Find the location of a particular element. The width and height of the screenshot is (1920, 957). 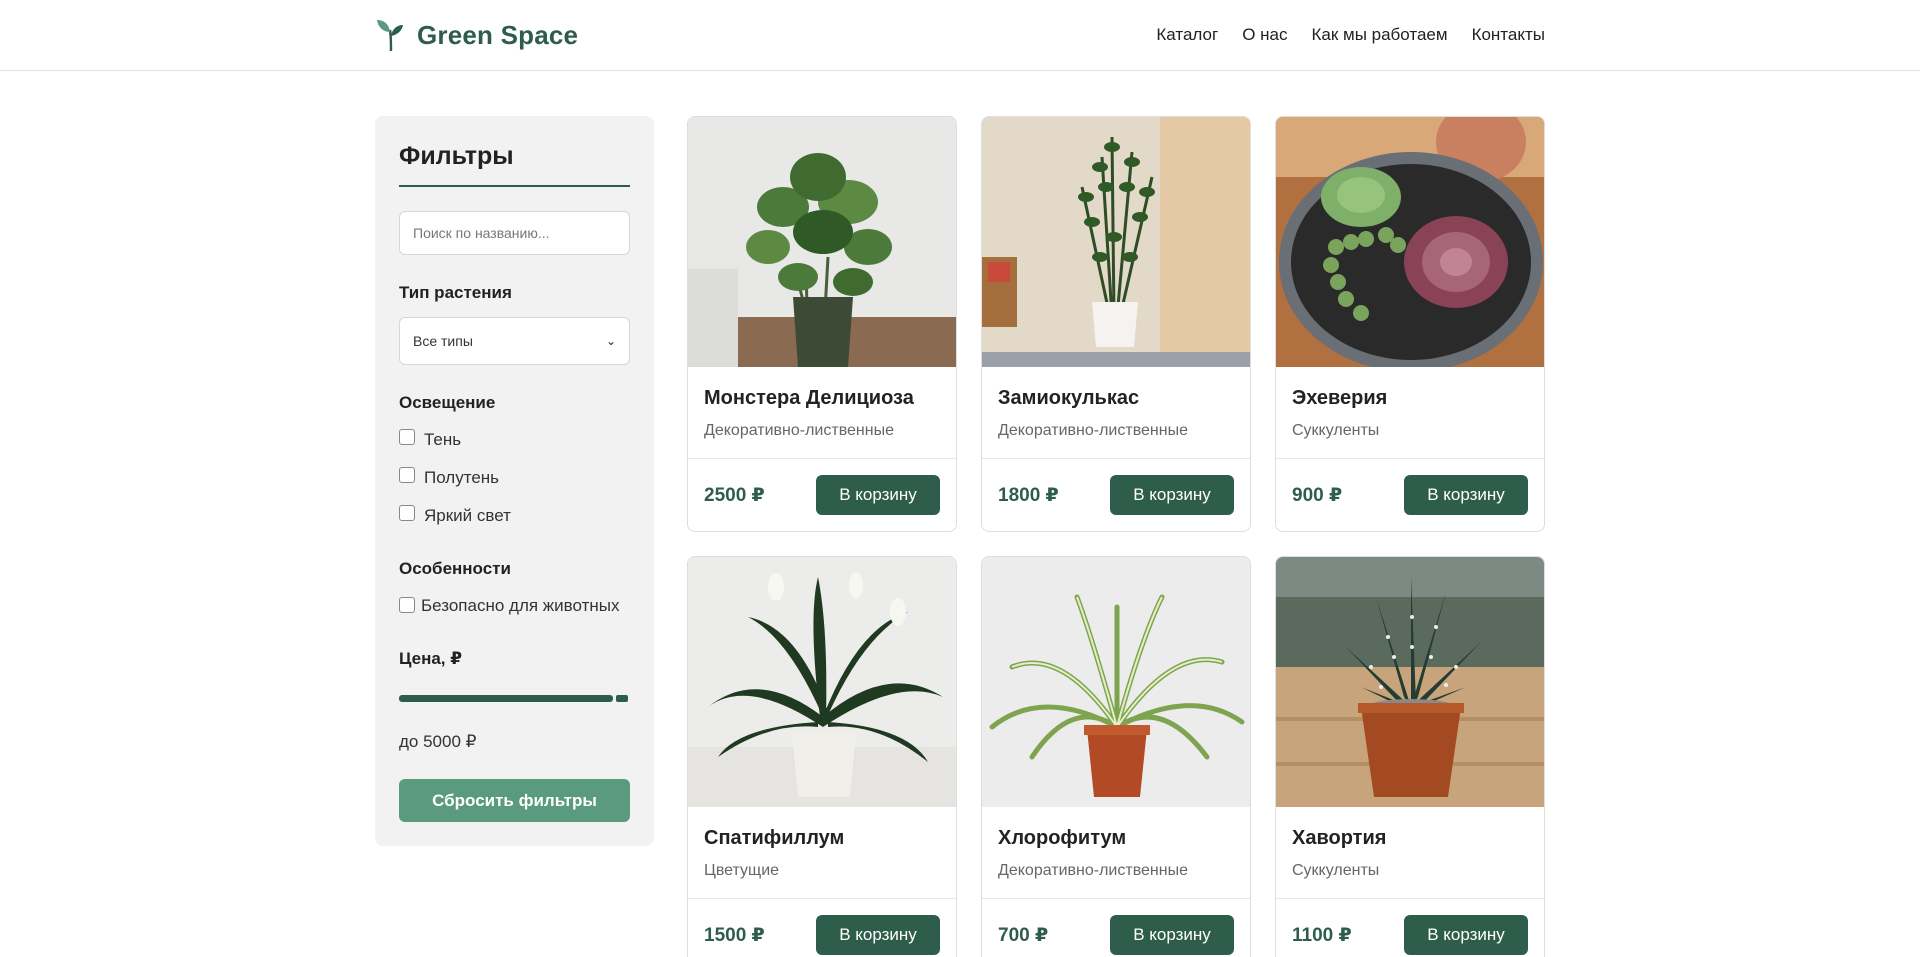

product-name: Хавортия is located at coordinates (1410, 838).